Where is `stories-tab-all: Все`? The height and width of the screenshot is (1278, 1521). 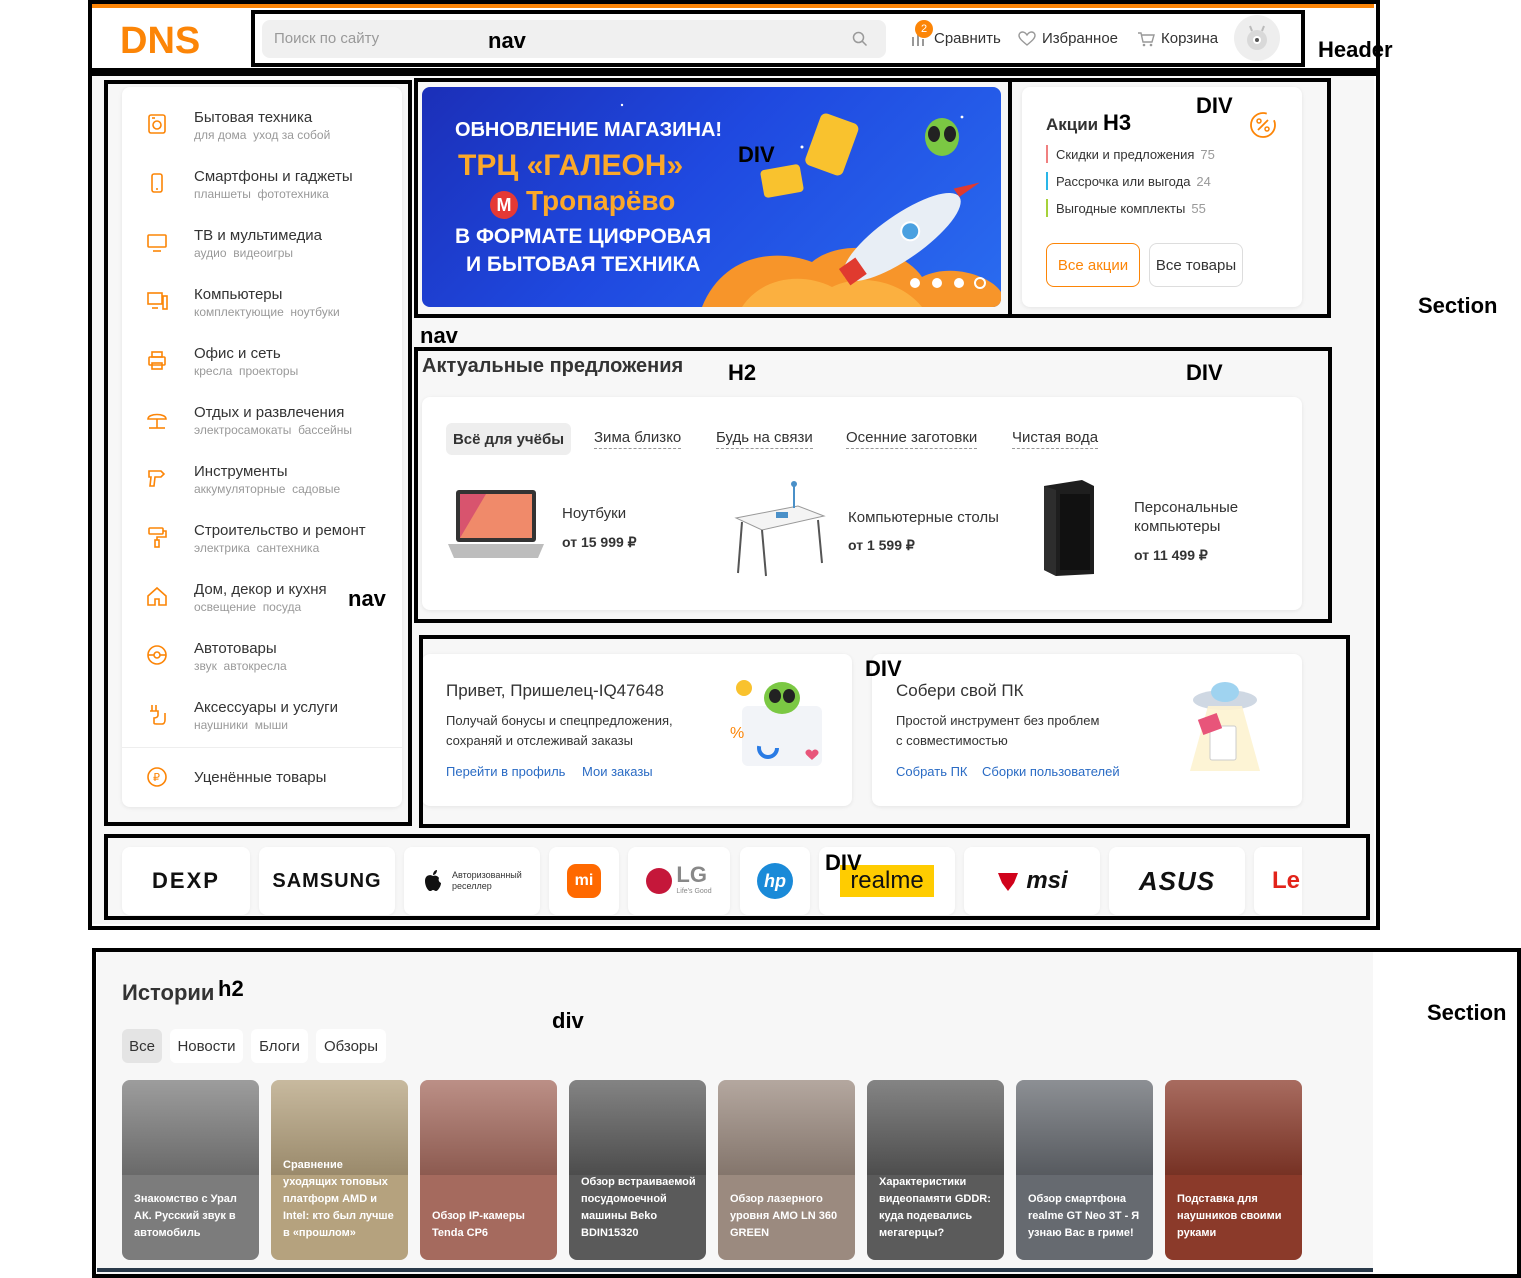 stories-tab-all: Все is located at coordinates (142, 1046).